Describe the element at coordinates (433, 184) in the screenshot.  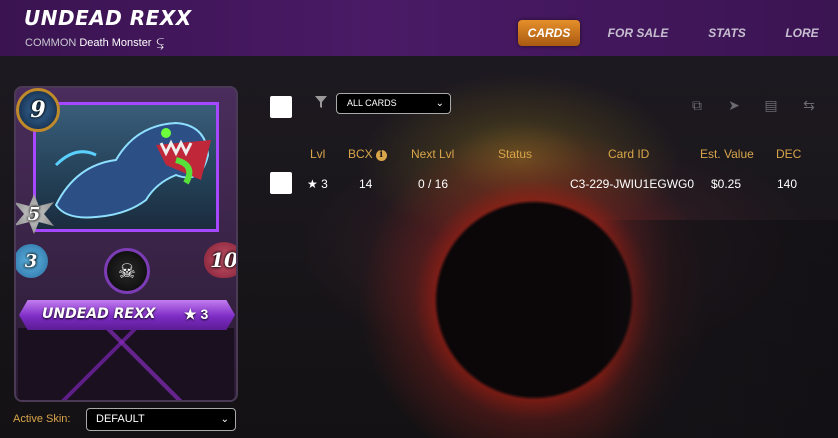
I see `cell-next-lvl: 0 / 16` at that location.